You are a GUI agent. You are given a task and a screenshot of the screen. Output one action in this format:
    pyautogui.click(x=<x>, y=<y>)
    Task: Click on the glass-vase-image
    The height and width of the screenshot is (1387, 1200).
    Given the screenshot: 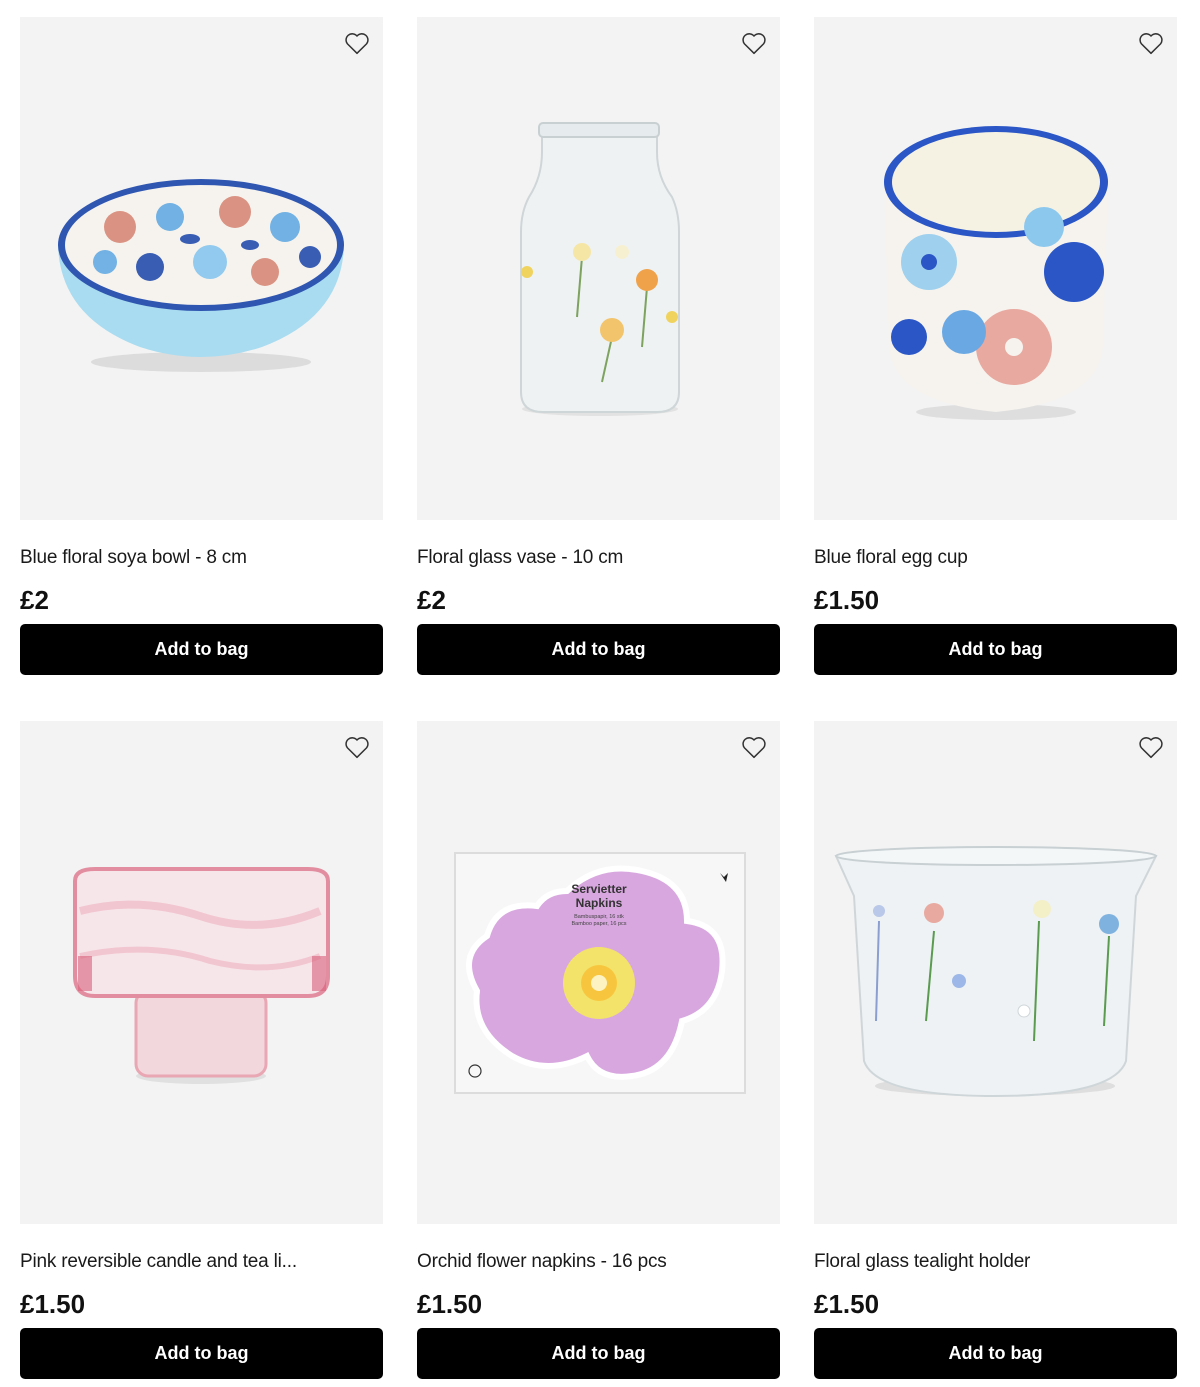 What is the action you would take?
    pyautogui.click(x=600, y=269)
    